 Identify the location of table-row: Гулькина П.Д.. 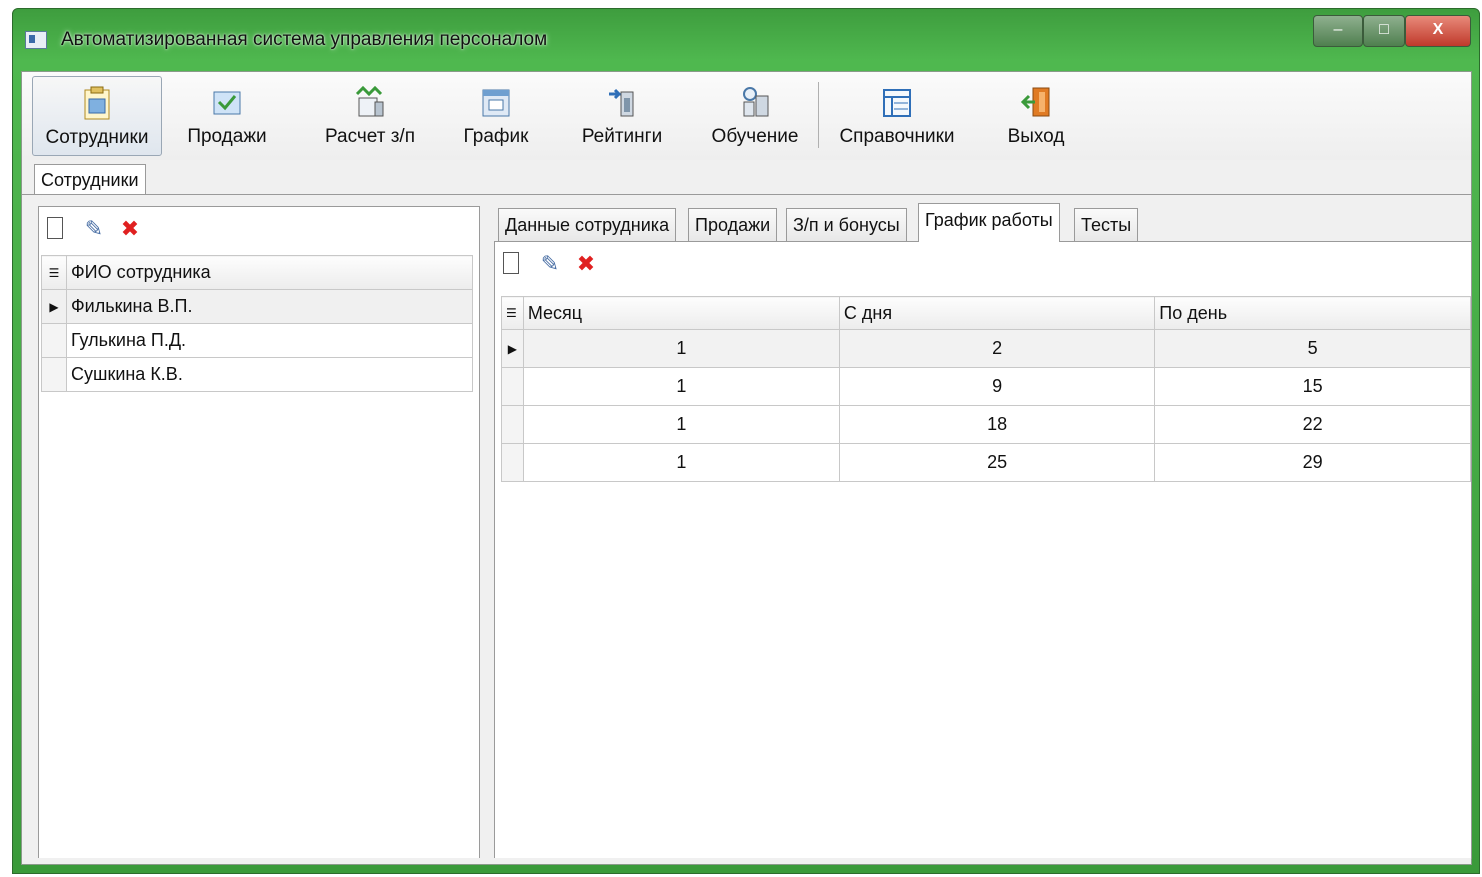
(257, 340).